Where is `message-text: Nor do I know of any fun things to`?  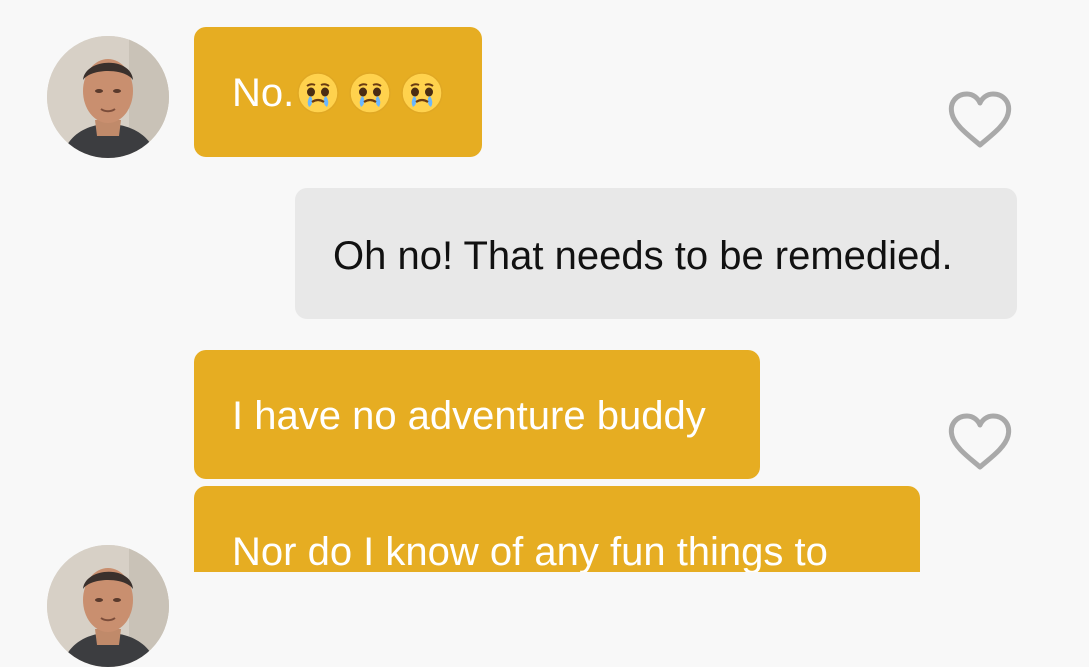
message-text: Nor do I know of any fun things to is located at coordinates (530, 551).